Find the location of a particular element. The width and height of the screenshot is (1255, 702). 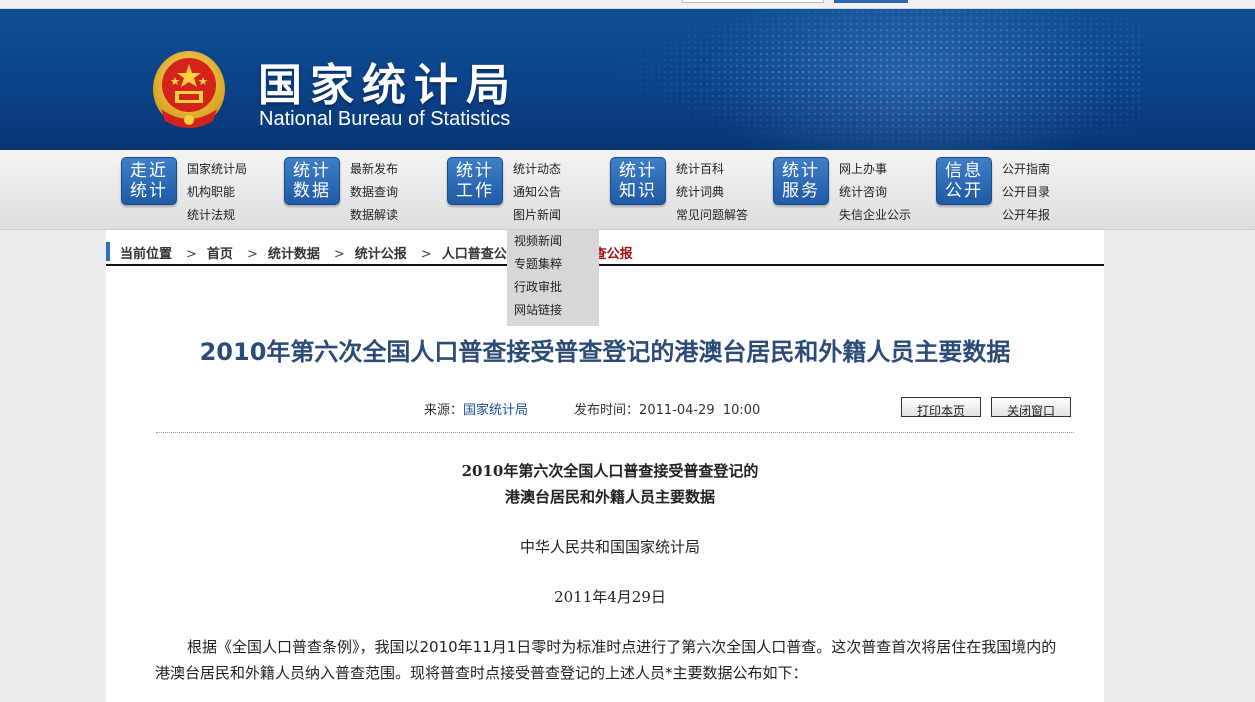

divider is located at coordinates (615, 432).